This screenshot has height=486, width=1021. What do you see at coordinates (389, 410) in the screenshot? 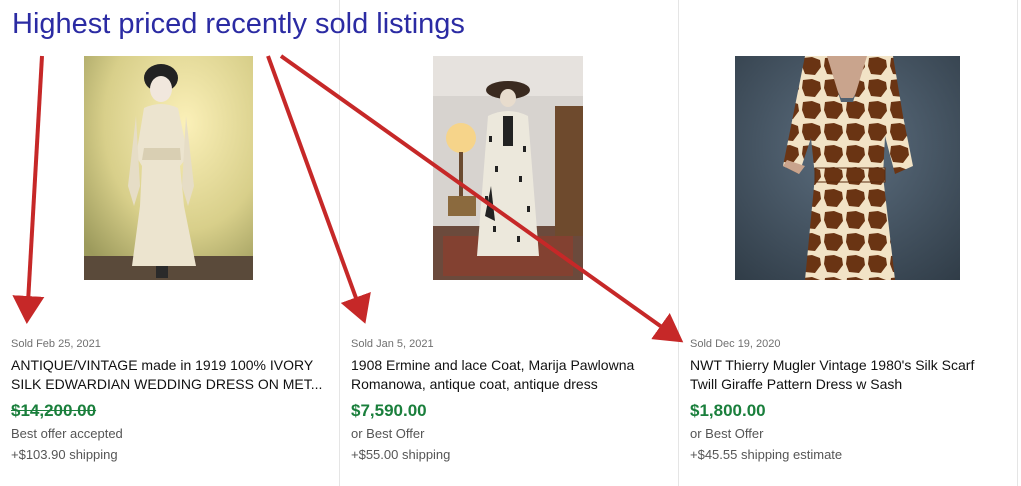
I see `sold-price: $7,590.00` at bounding box center [389, 410].